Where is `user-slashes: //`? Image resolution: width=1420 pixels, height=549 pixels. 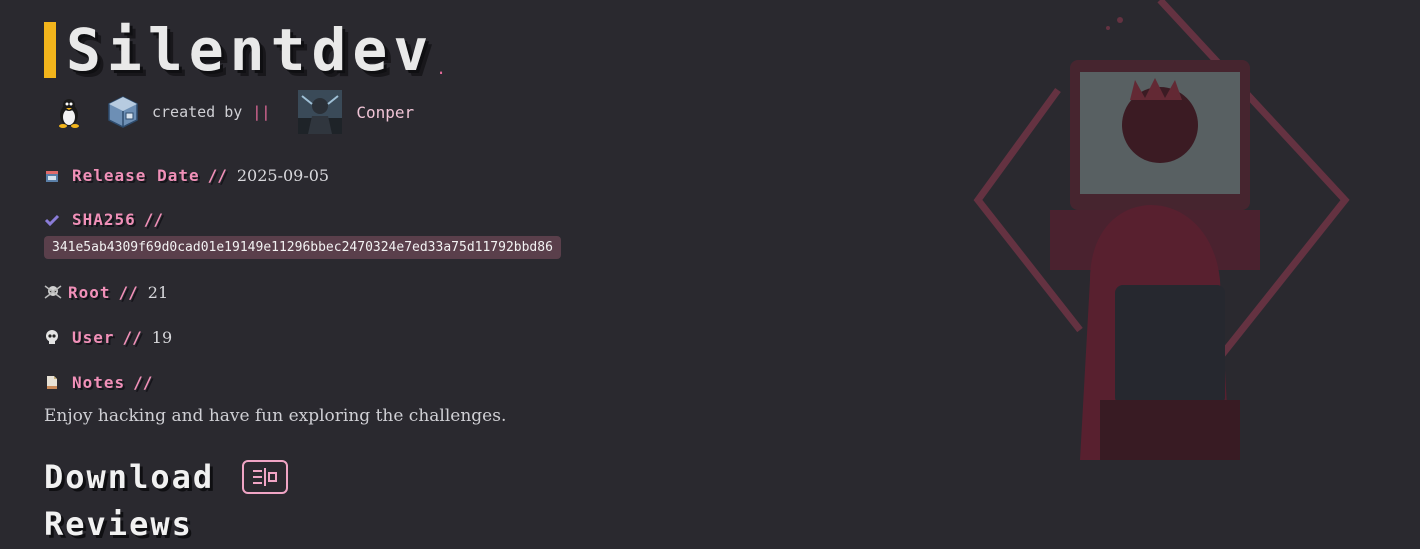
user-slashes: // is located at coordinates (132, 337).